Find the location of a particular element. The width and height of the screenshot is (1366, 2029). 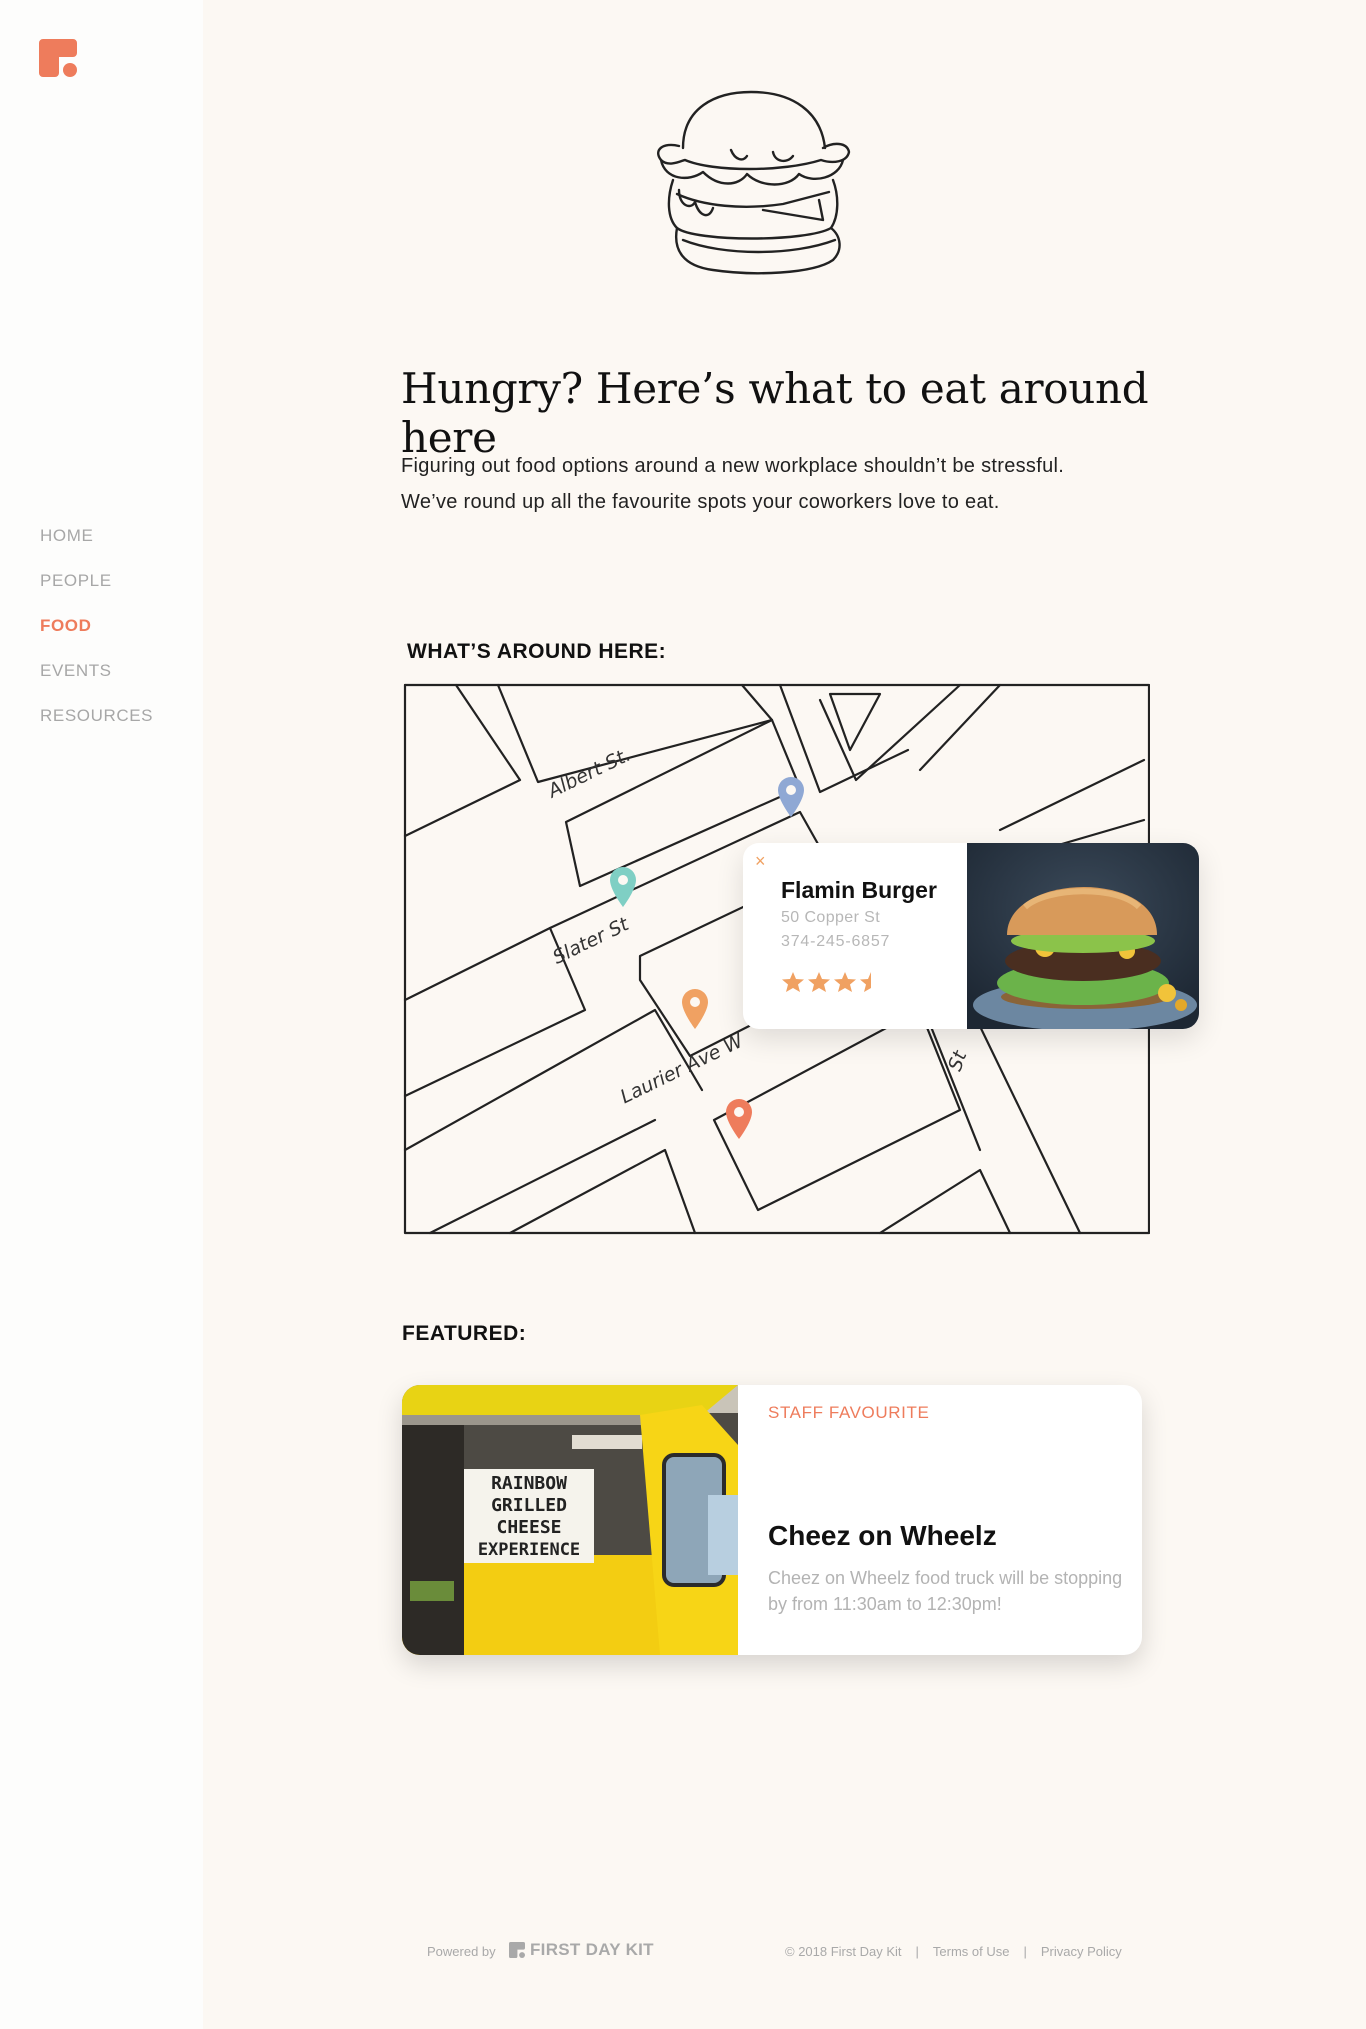

featured-section-label: FEATURED: is located at coordinates (464, 1333).